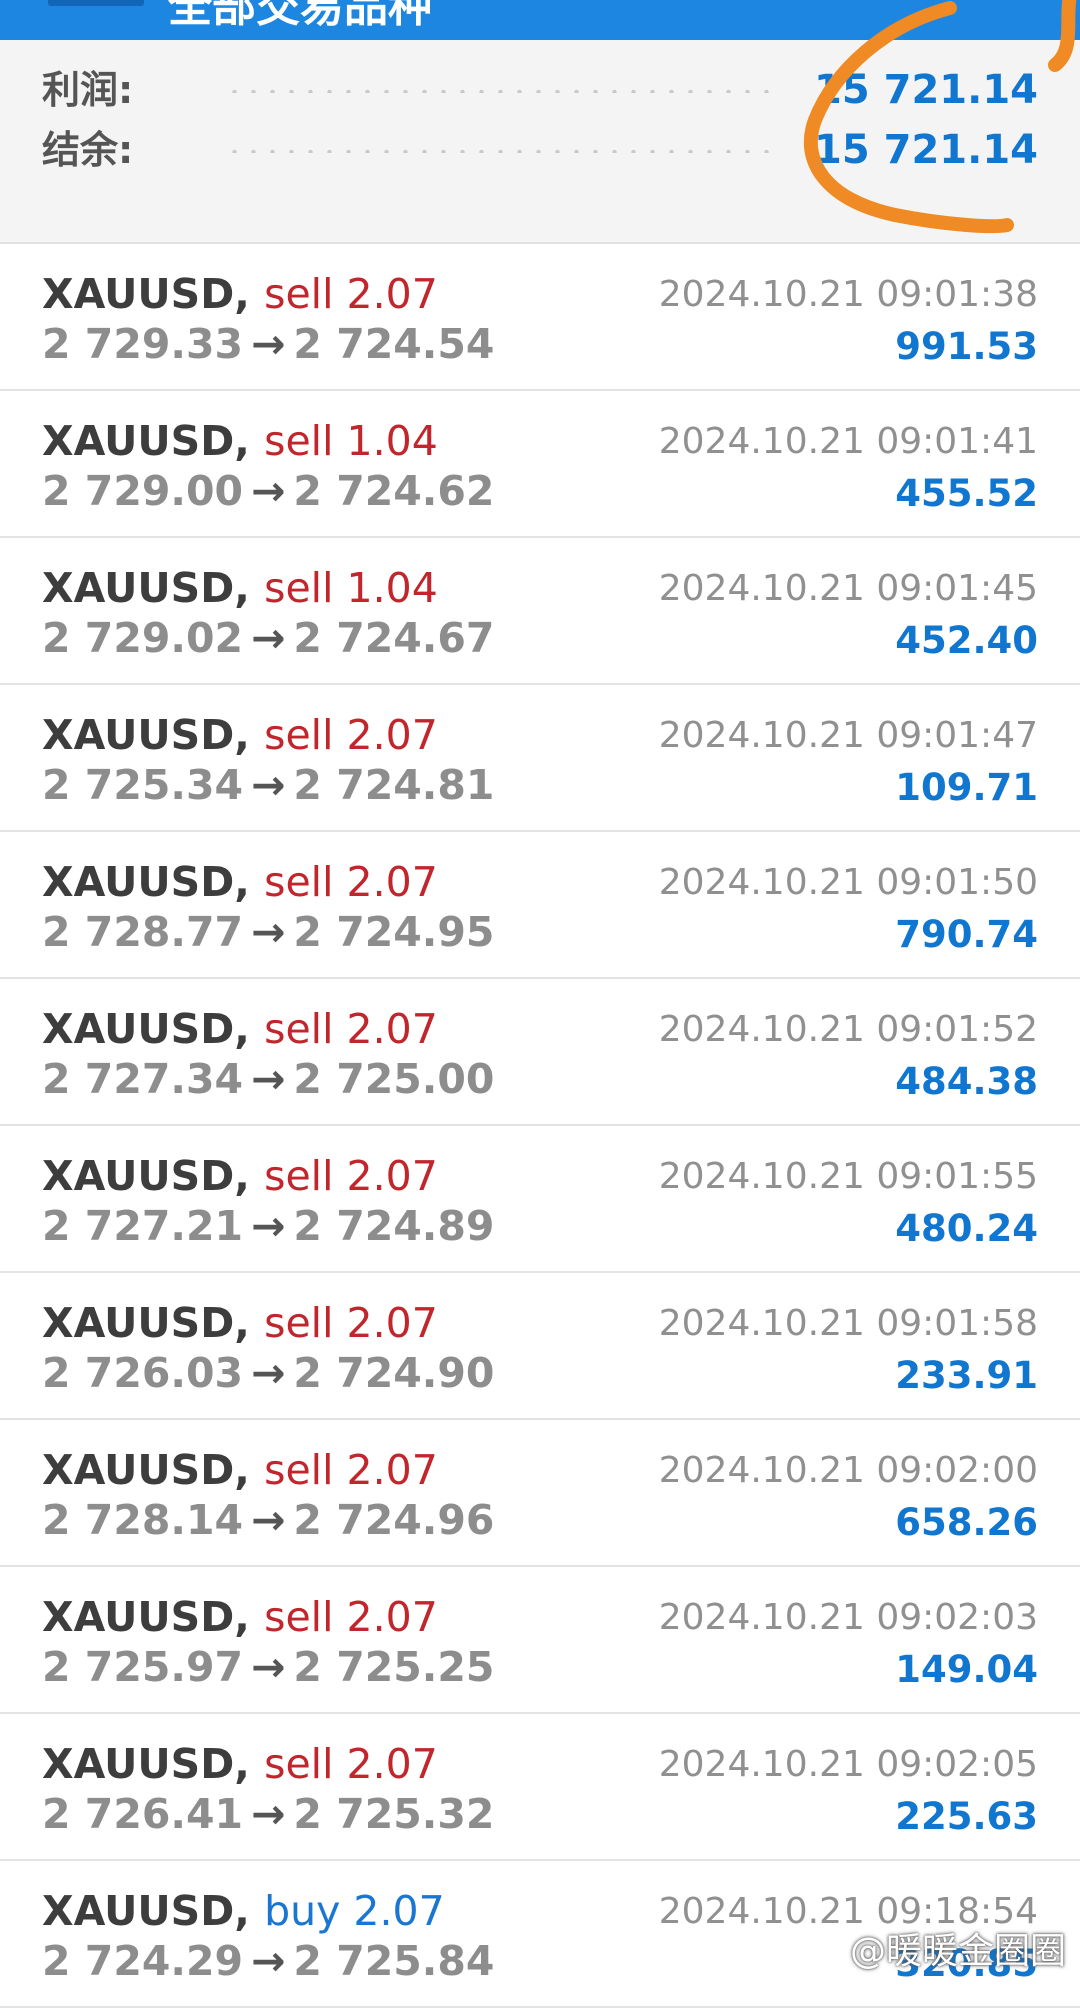 The width and height of the screenshot is (1080, 2008). I want to click on balance-value: 15 721.14, so click(926, 150).